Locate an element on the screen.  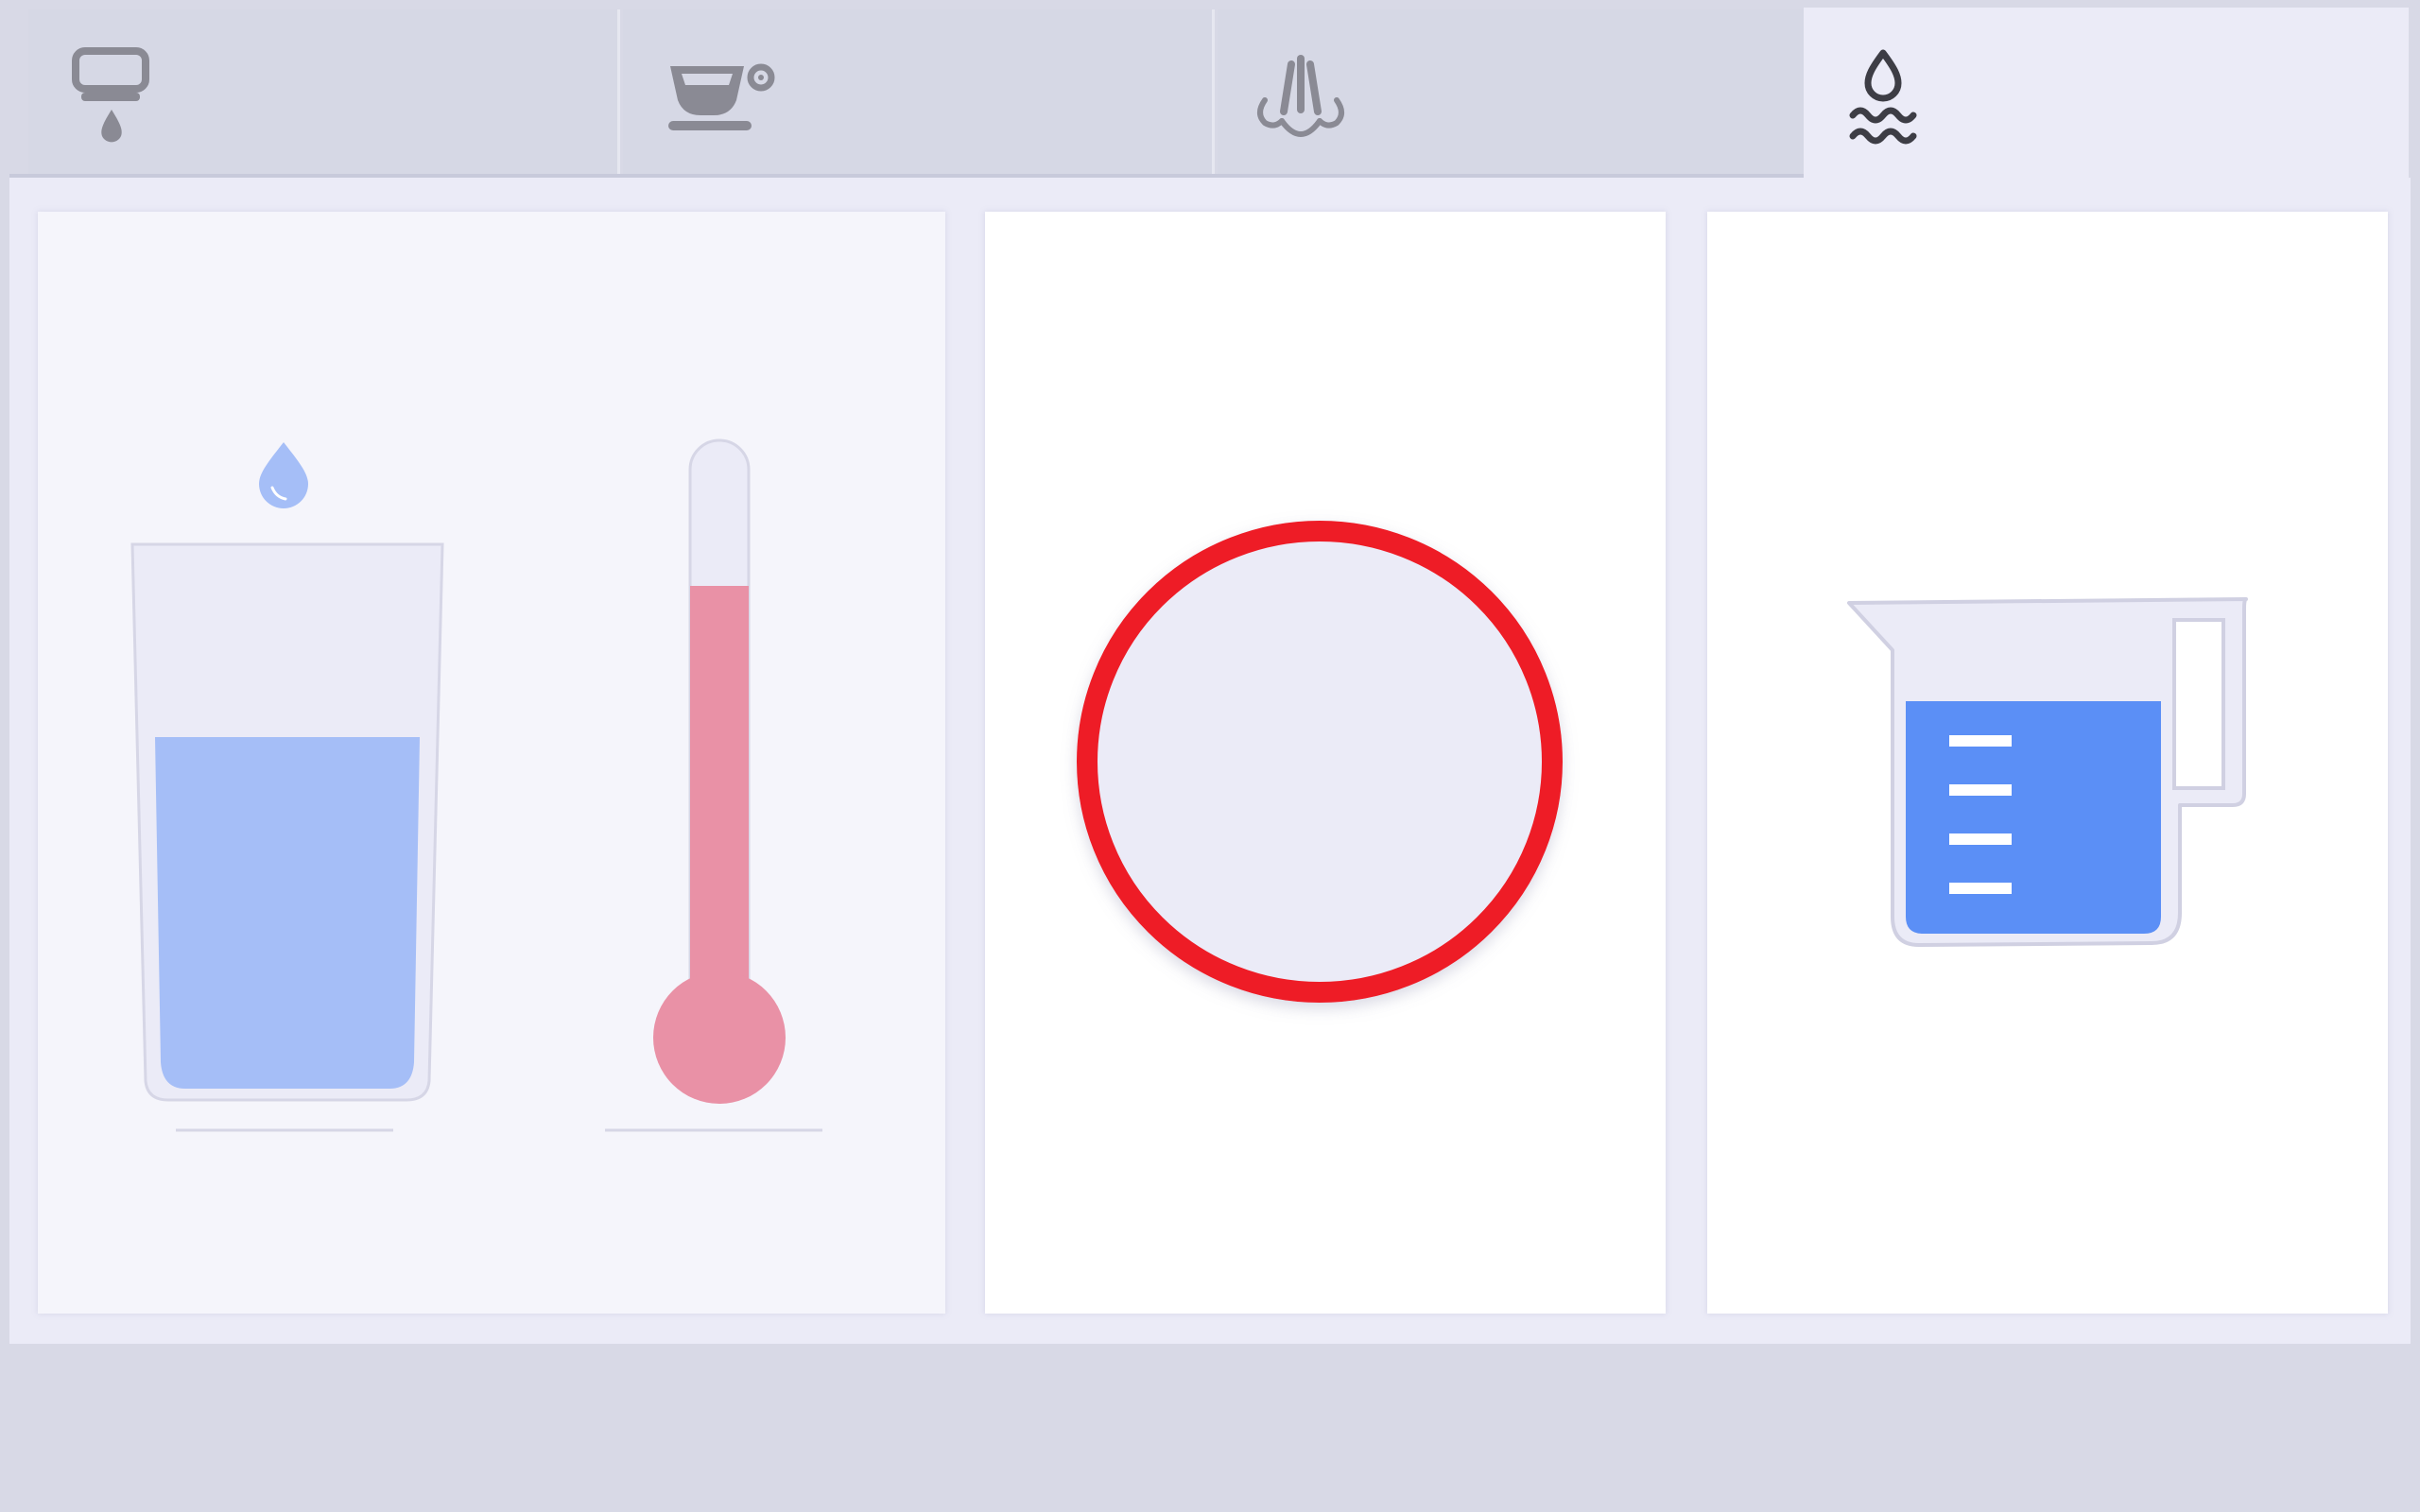
glass-water-fill is located at coordinates (287, 913).